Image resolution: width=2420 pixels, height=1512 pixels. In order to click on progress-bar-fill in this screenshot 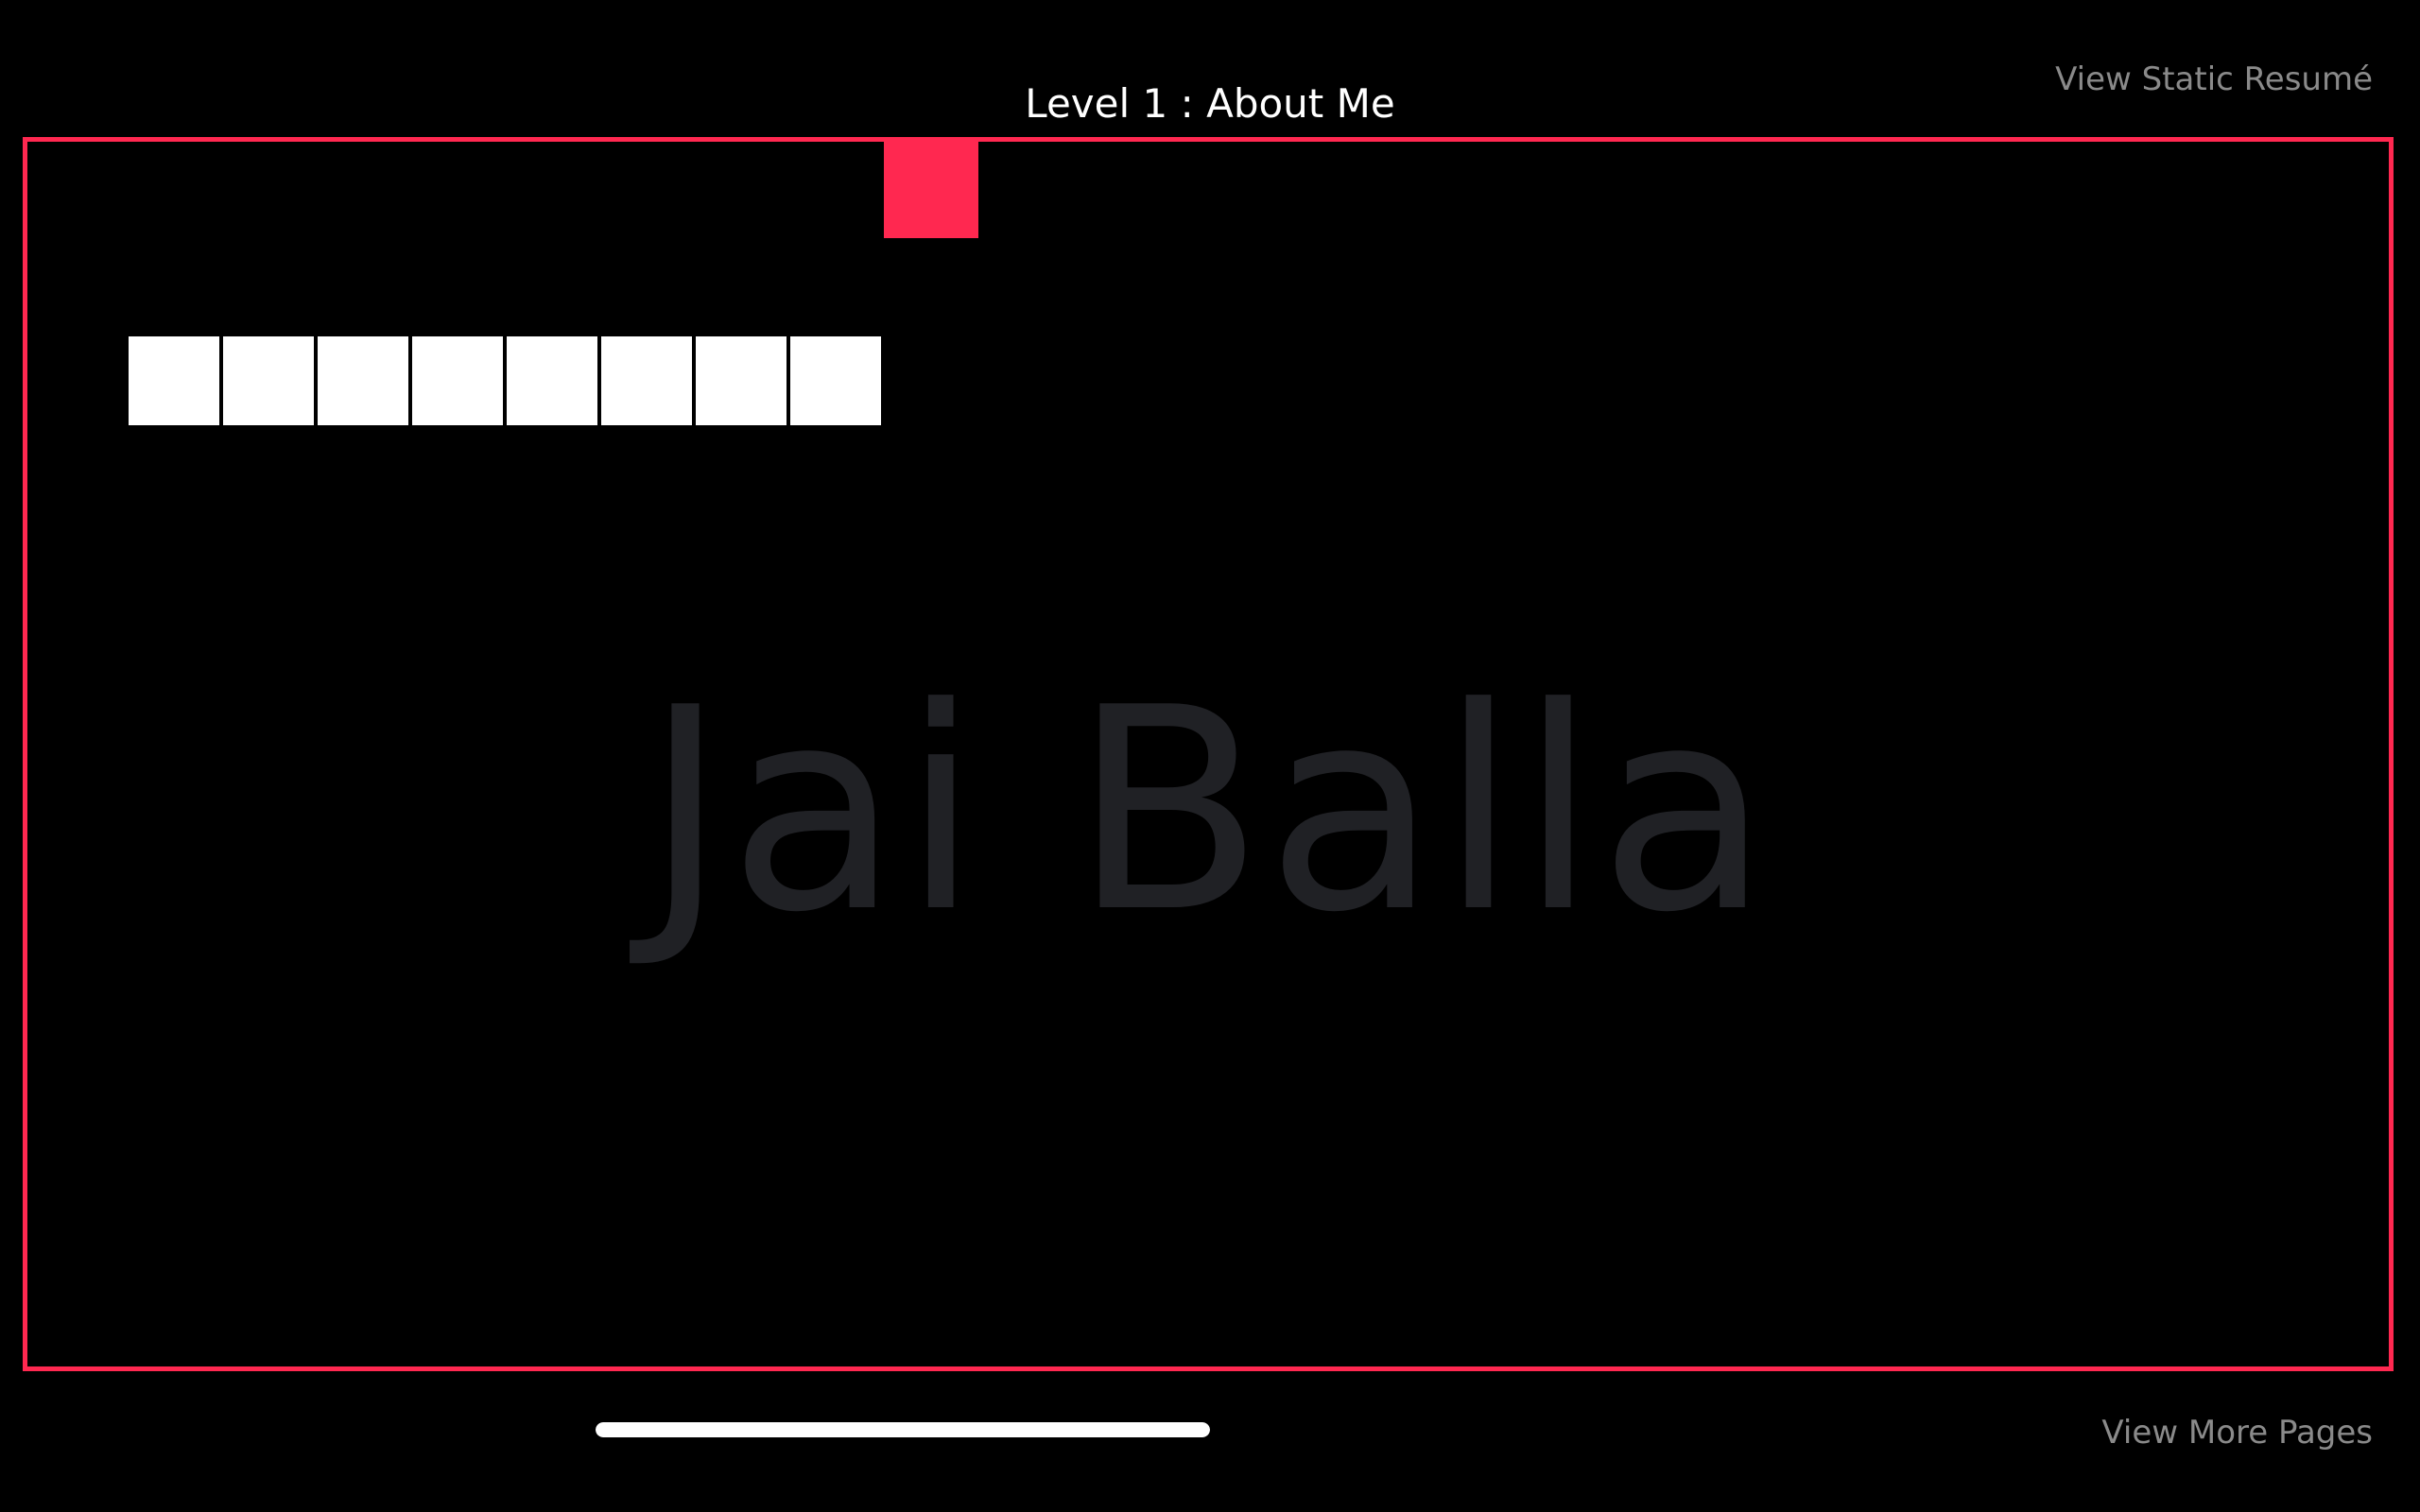, I will do `click(903, 1429)`.